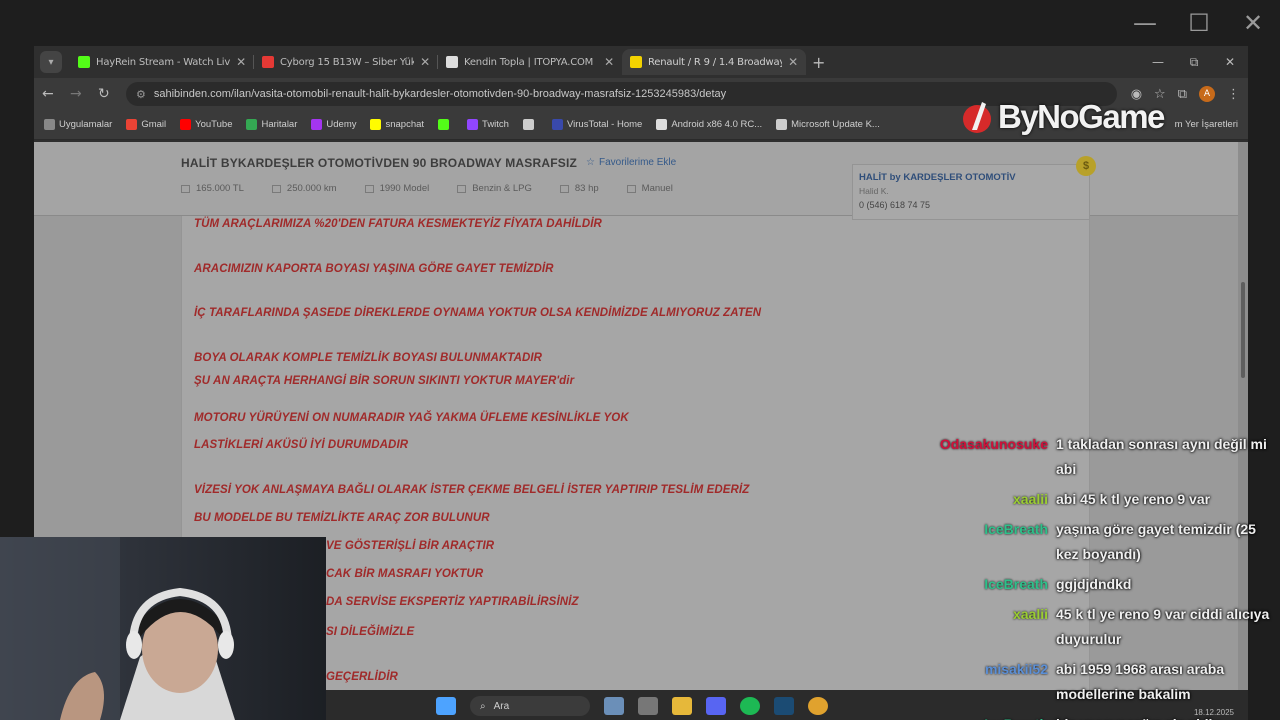  I want to click on webcam-feed, so click(163, 628).